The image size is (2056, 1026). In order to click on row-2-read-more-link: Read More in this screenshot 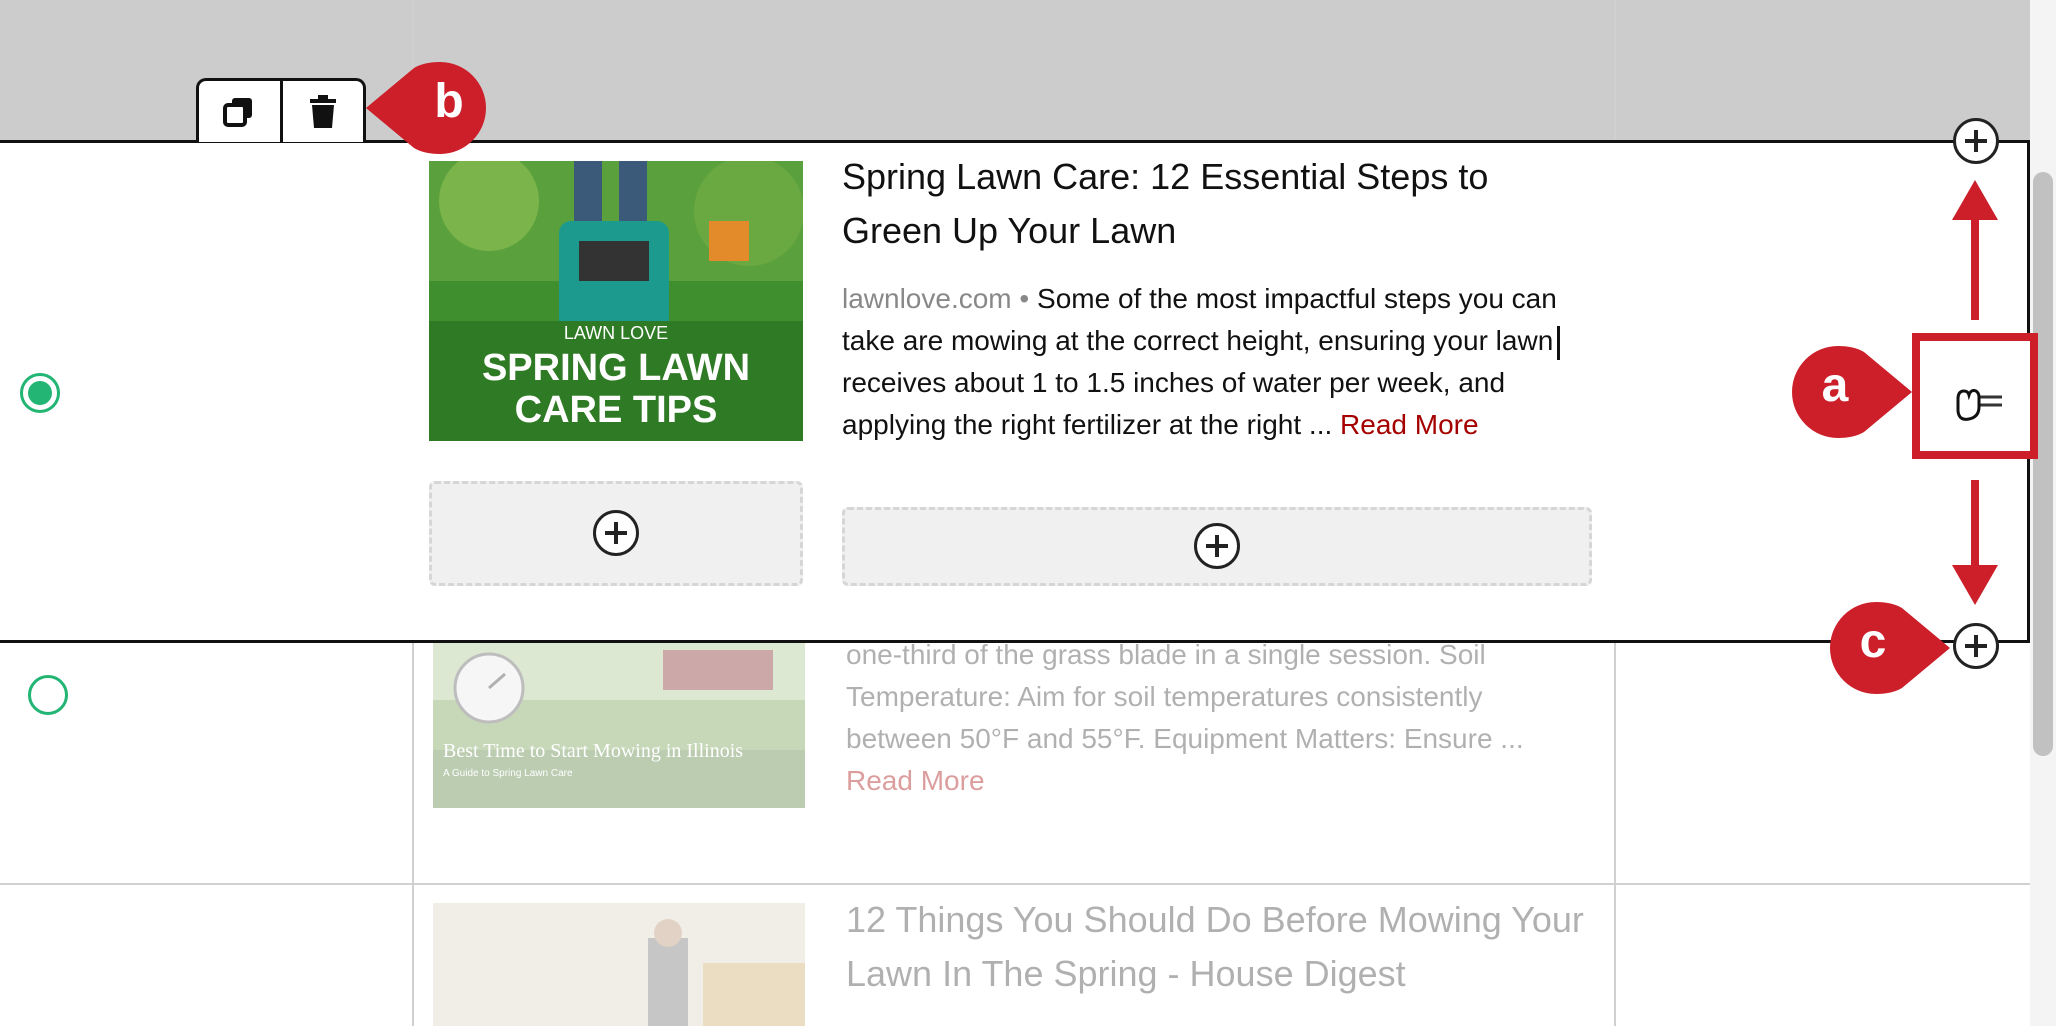, I will do `click(1206, 781)`.